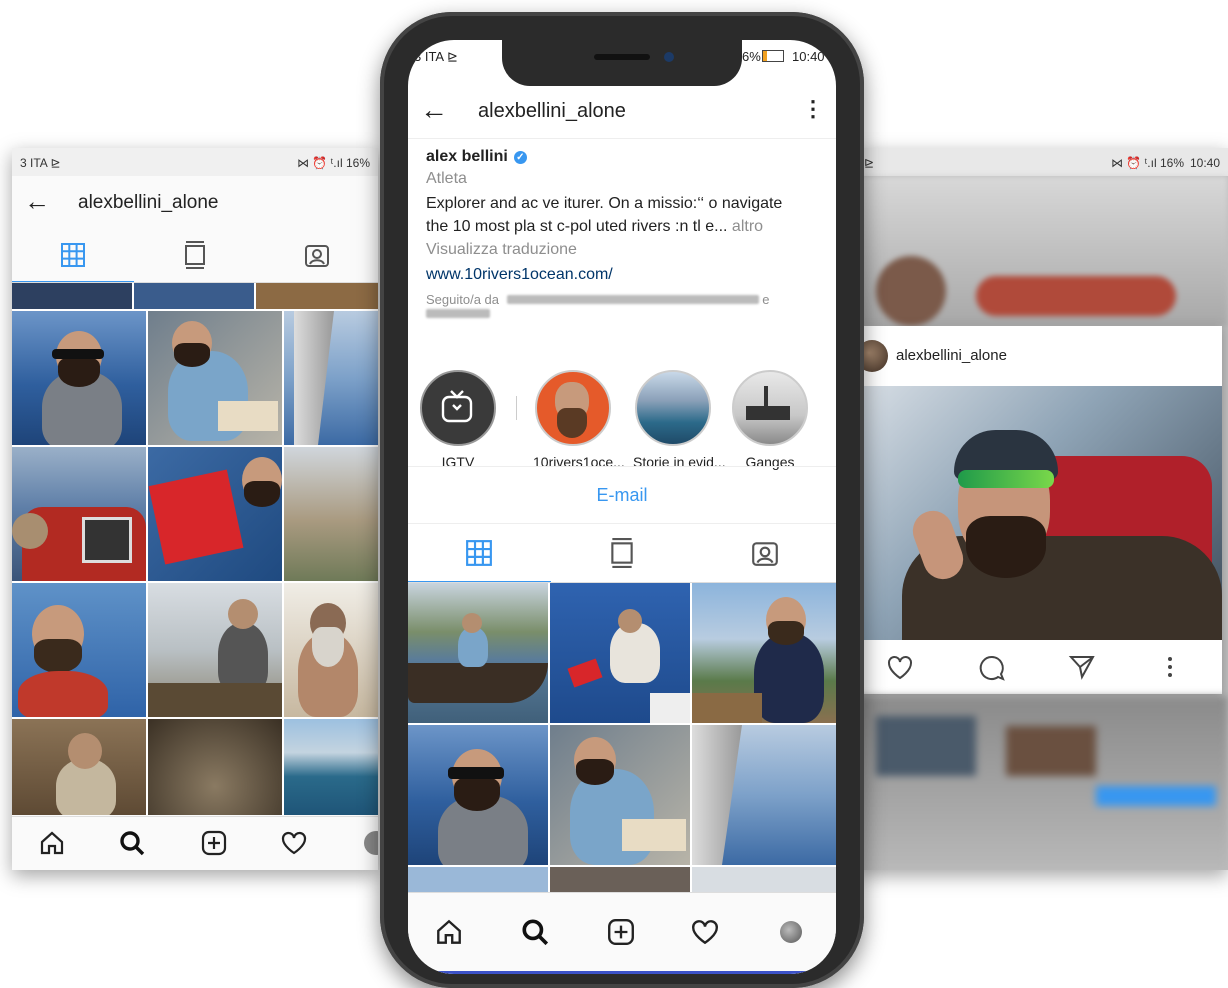  I want to click on tagged-icon, so click(316, 256).